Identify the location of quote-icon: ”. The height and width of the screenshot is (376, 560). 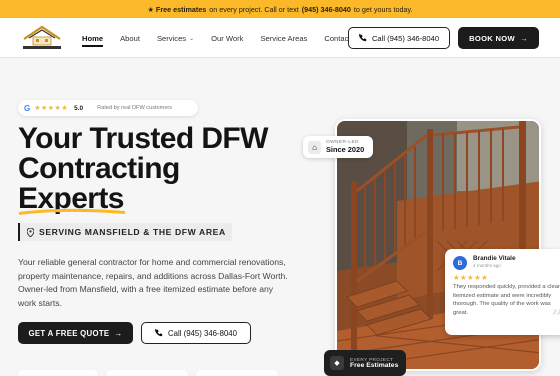
(555, 317).